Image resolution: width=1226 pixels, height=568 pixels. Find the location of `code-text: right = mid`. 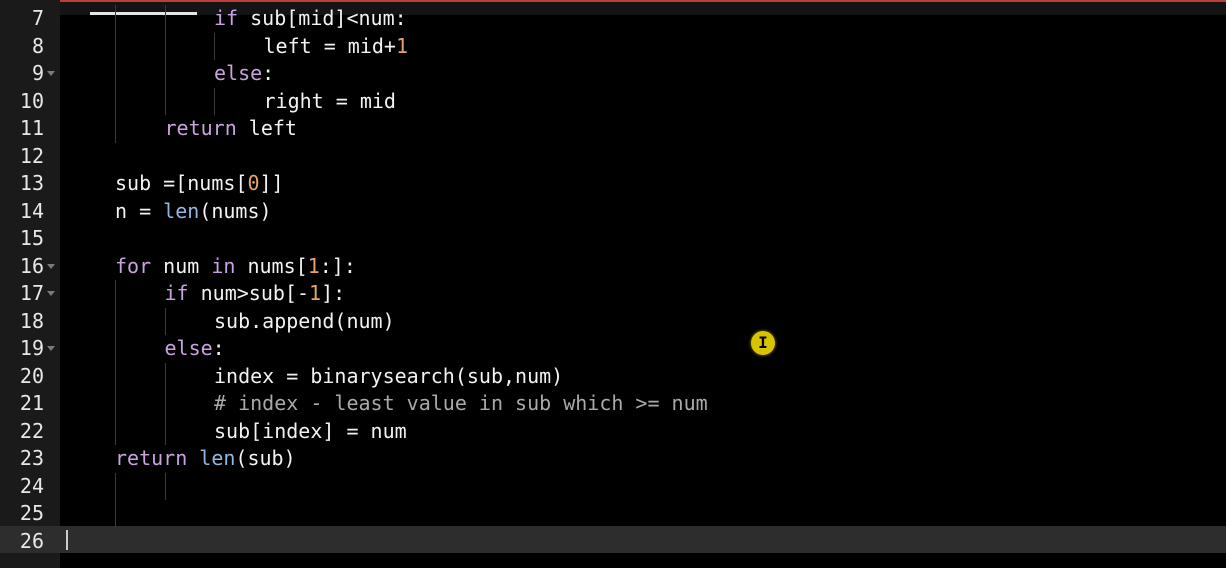

code-text: right = mid is located at coordinates (330, 102).